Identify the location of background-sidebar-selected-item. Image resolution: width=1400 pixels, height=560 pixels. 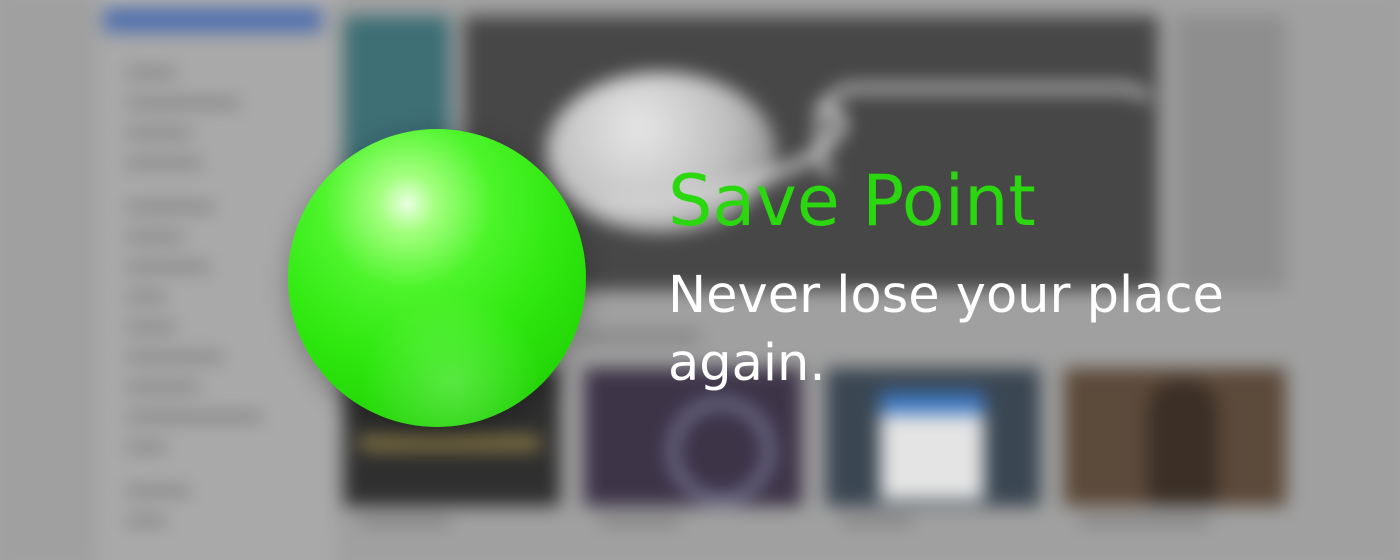
(213, 20).